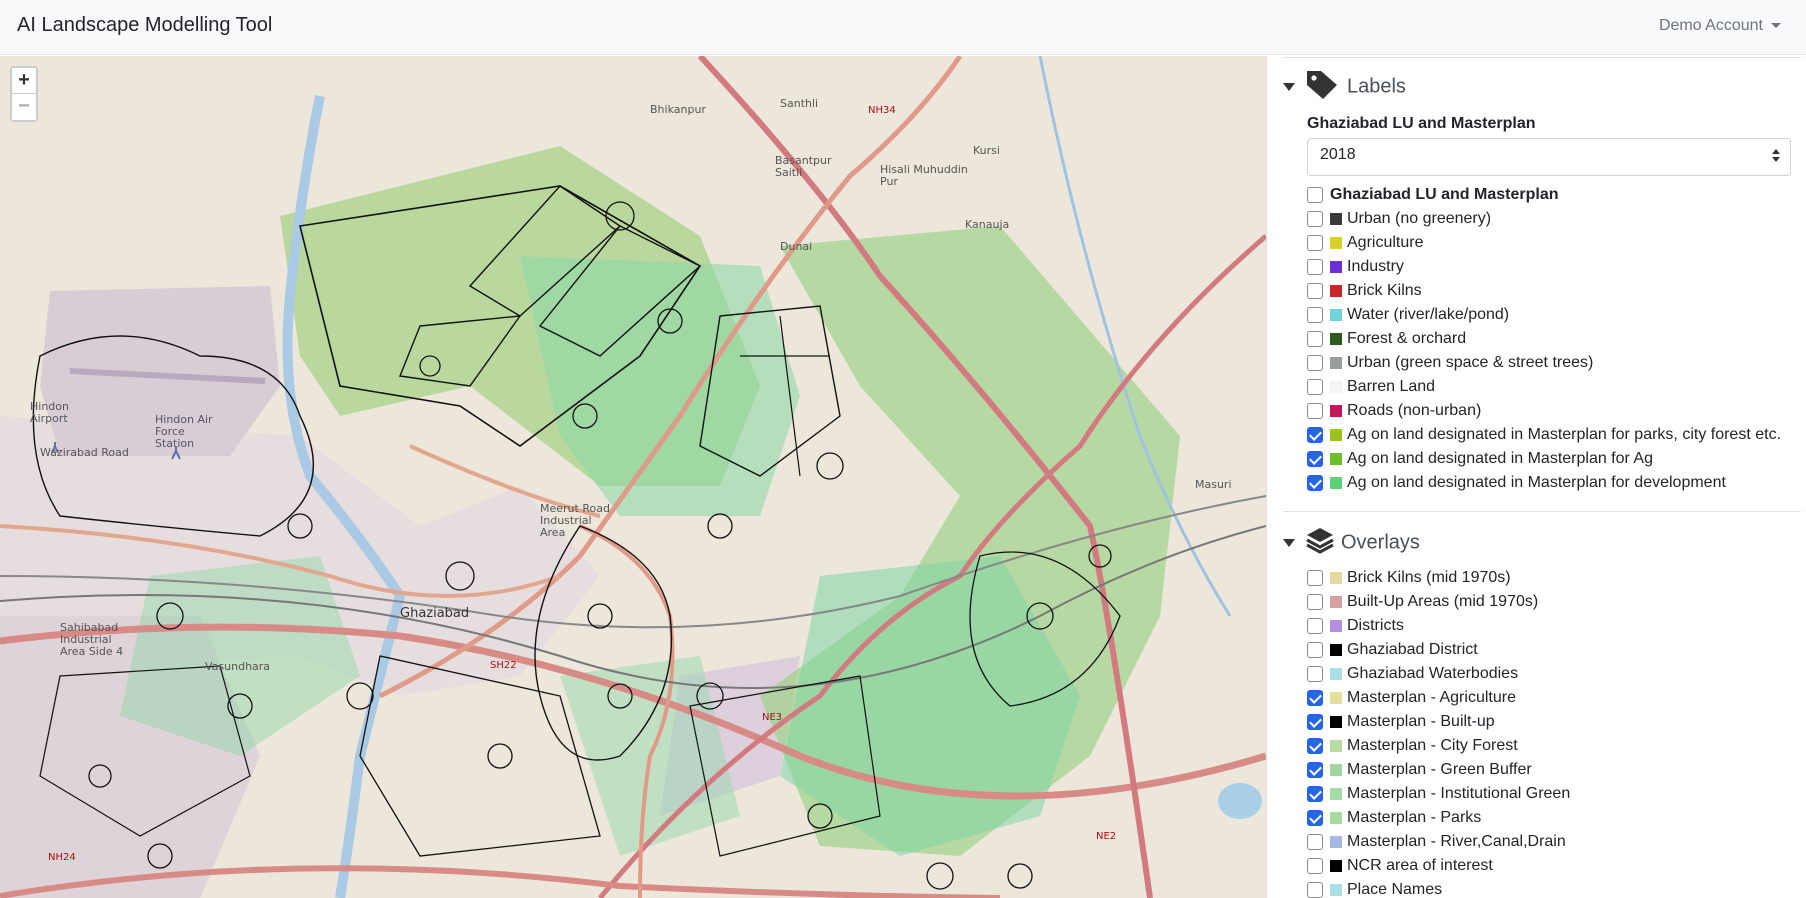 The image size is (1806, 898). What do you see at coordinates (678, 109) in the screenshot?
I see `map-label: Bhikanpur` at bounding box center [678, 109].